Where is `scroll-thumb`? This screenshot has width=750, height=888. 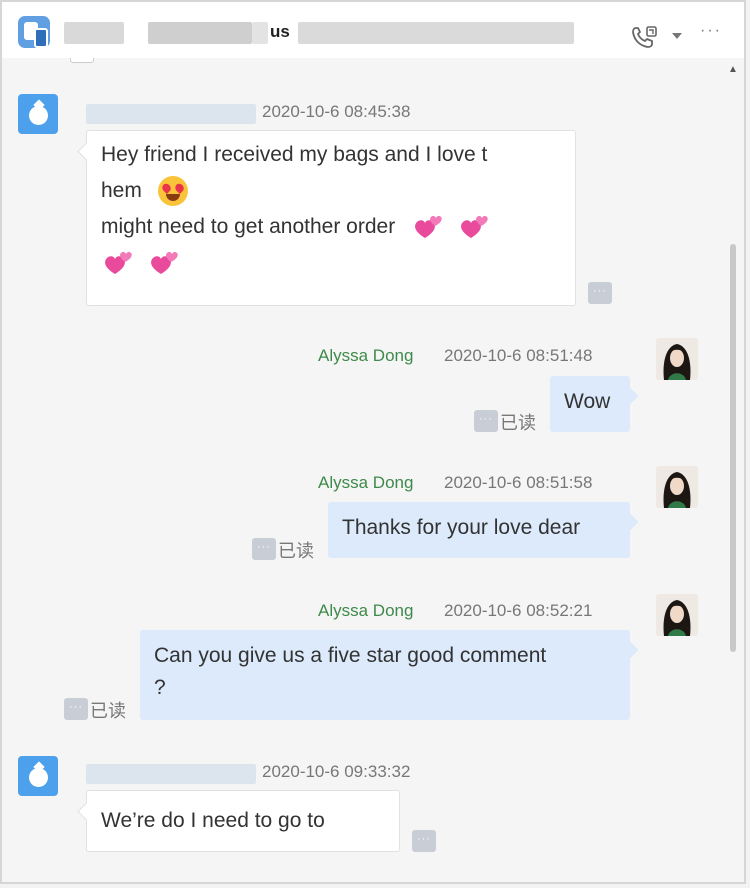 scroll-thumb is located at coordinates (733, 448).